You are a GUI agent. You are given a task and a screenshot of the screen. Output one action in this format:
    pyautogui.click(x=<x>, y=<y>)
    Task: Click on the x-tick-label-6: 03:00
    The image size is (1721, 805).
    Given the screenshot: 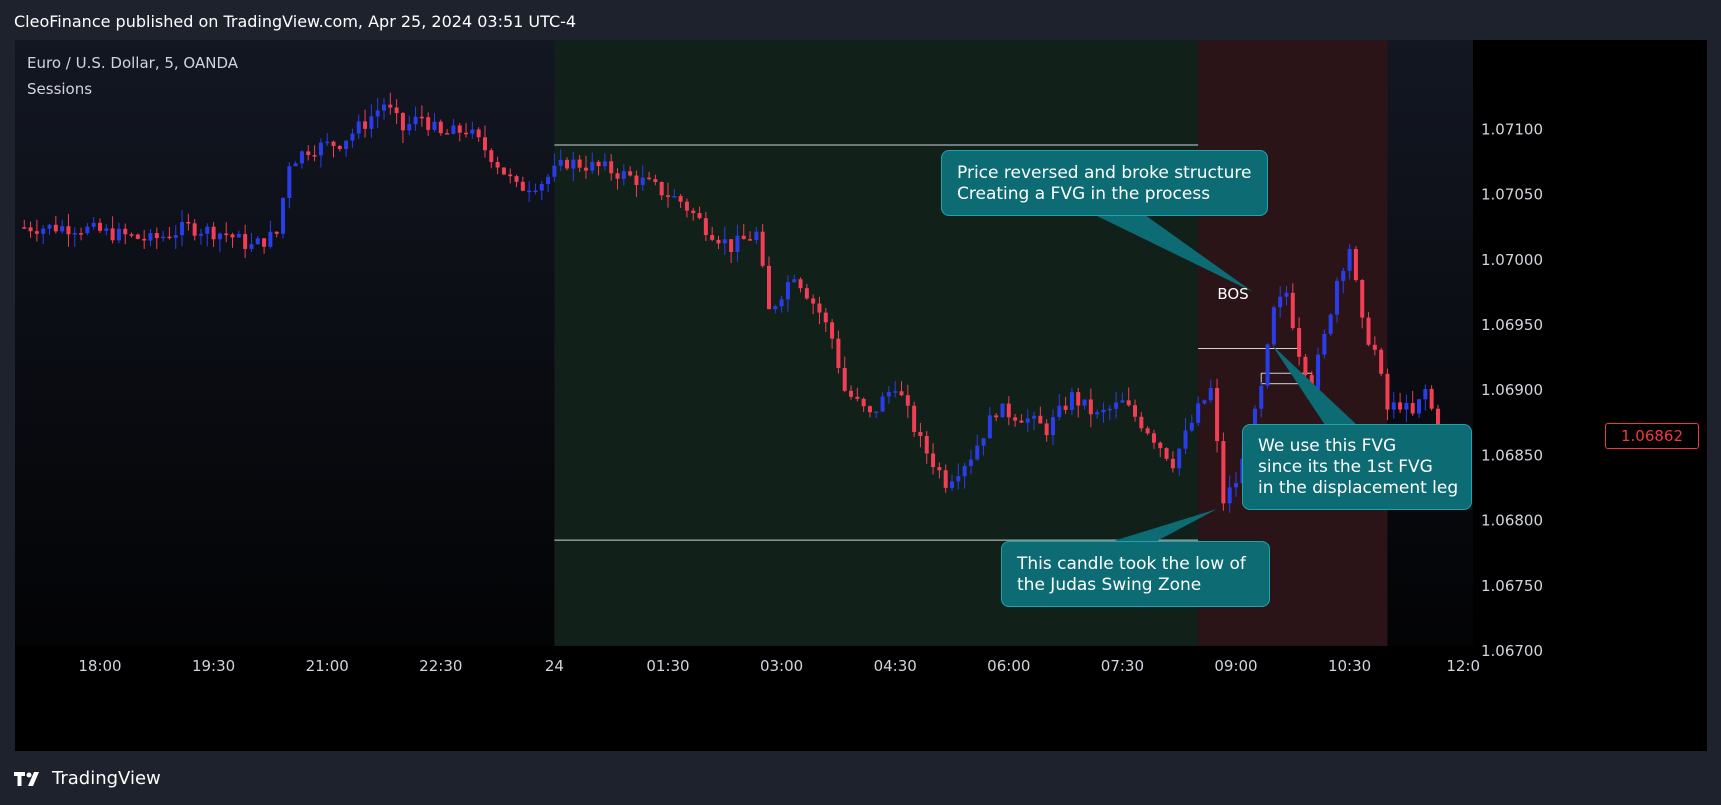 What is the action you would take?
    pyautogui.click(x=781, y=666)
    